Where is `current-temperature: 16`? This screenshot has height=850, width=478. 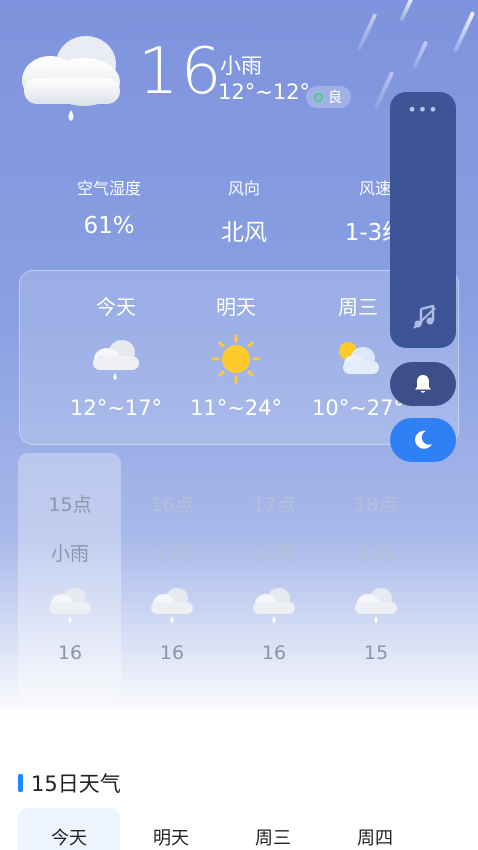 current-temperature: 16 is located at coordinates (181, 72).